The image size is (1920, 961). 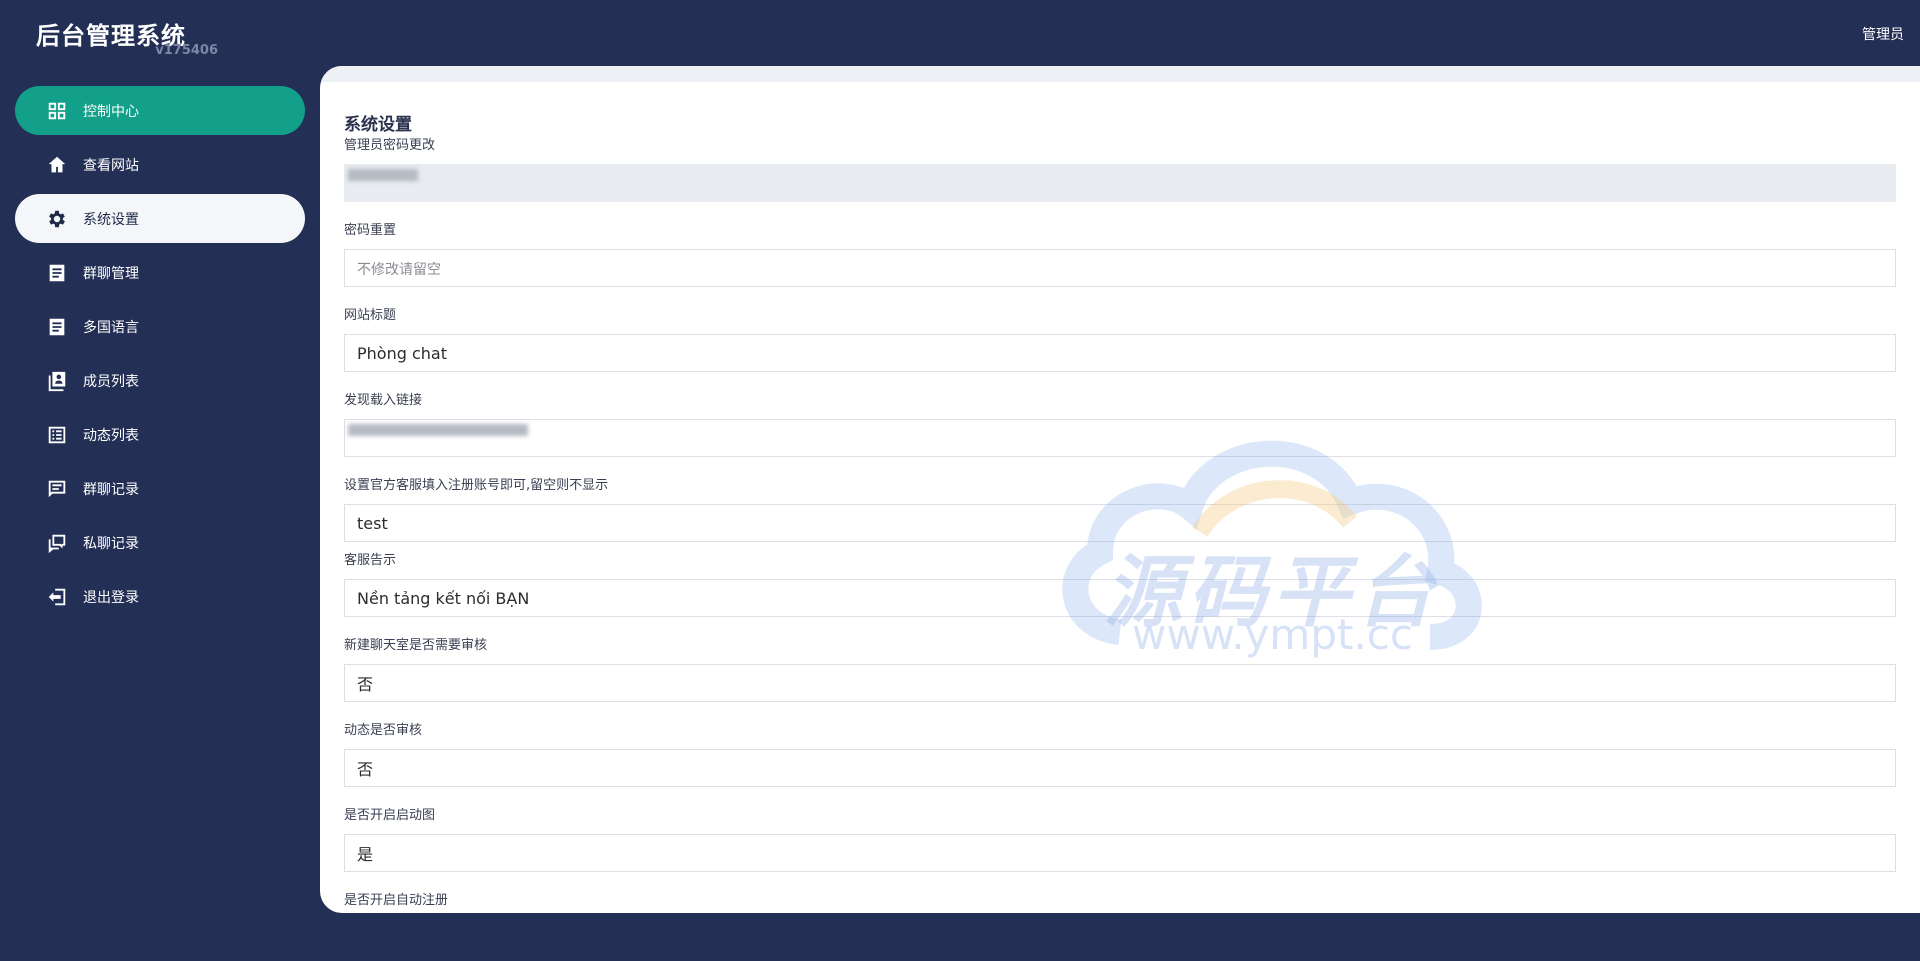 I want to click on password-reset-group: 密码重置, so click(x=1120, y=254).